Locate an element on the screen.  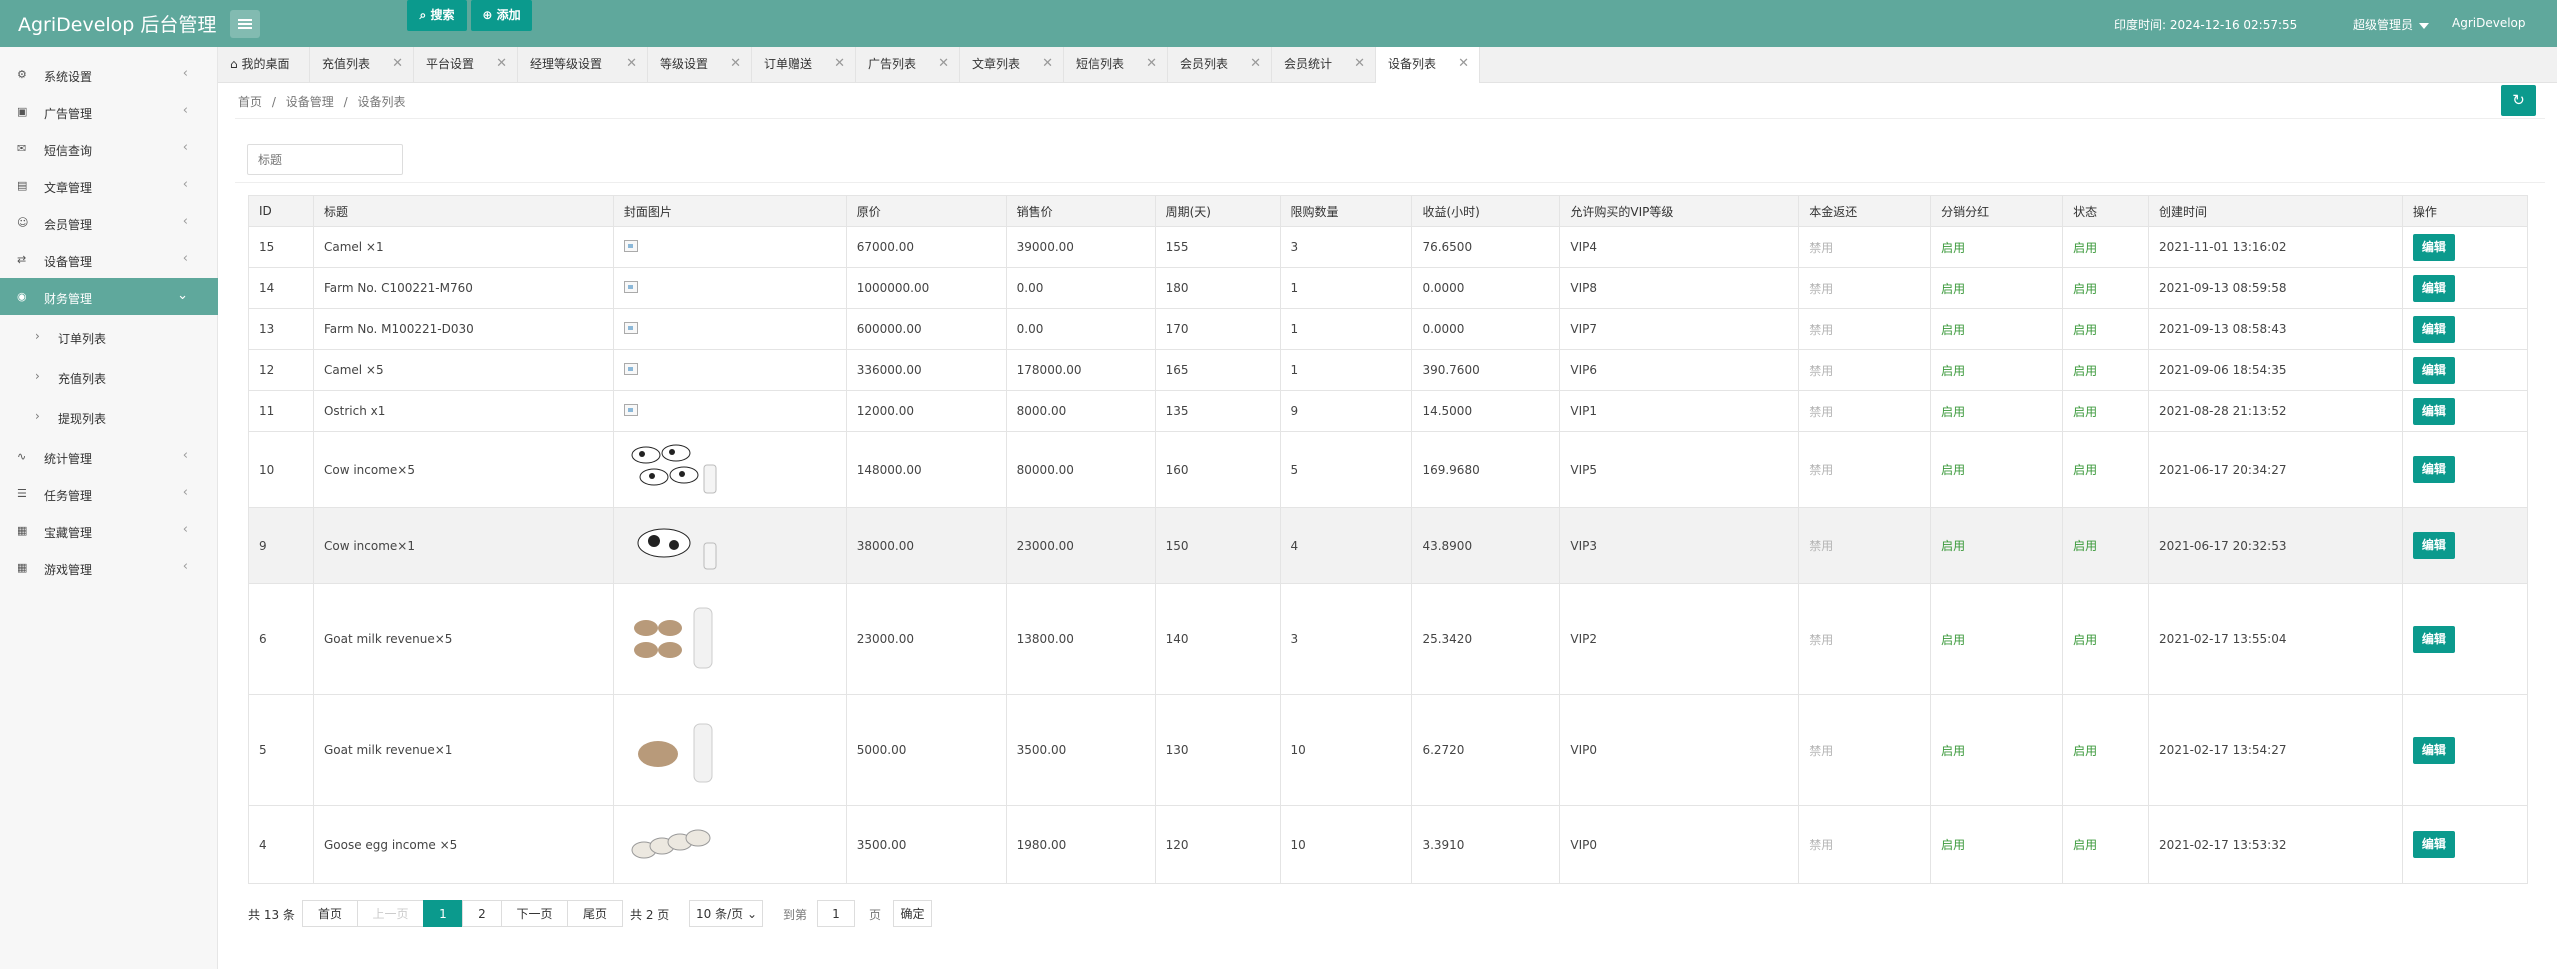
sidebar-item-ads: ▣ 广告管理 ‹ is located at coordinates (109, 111).